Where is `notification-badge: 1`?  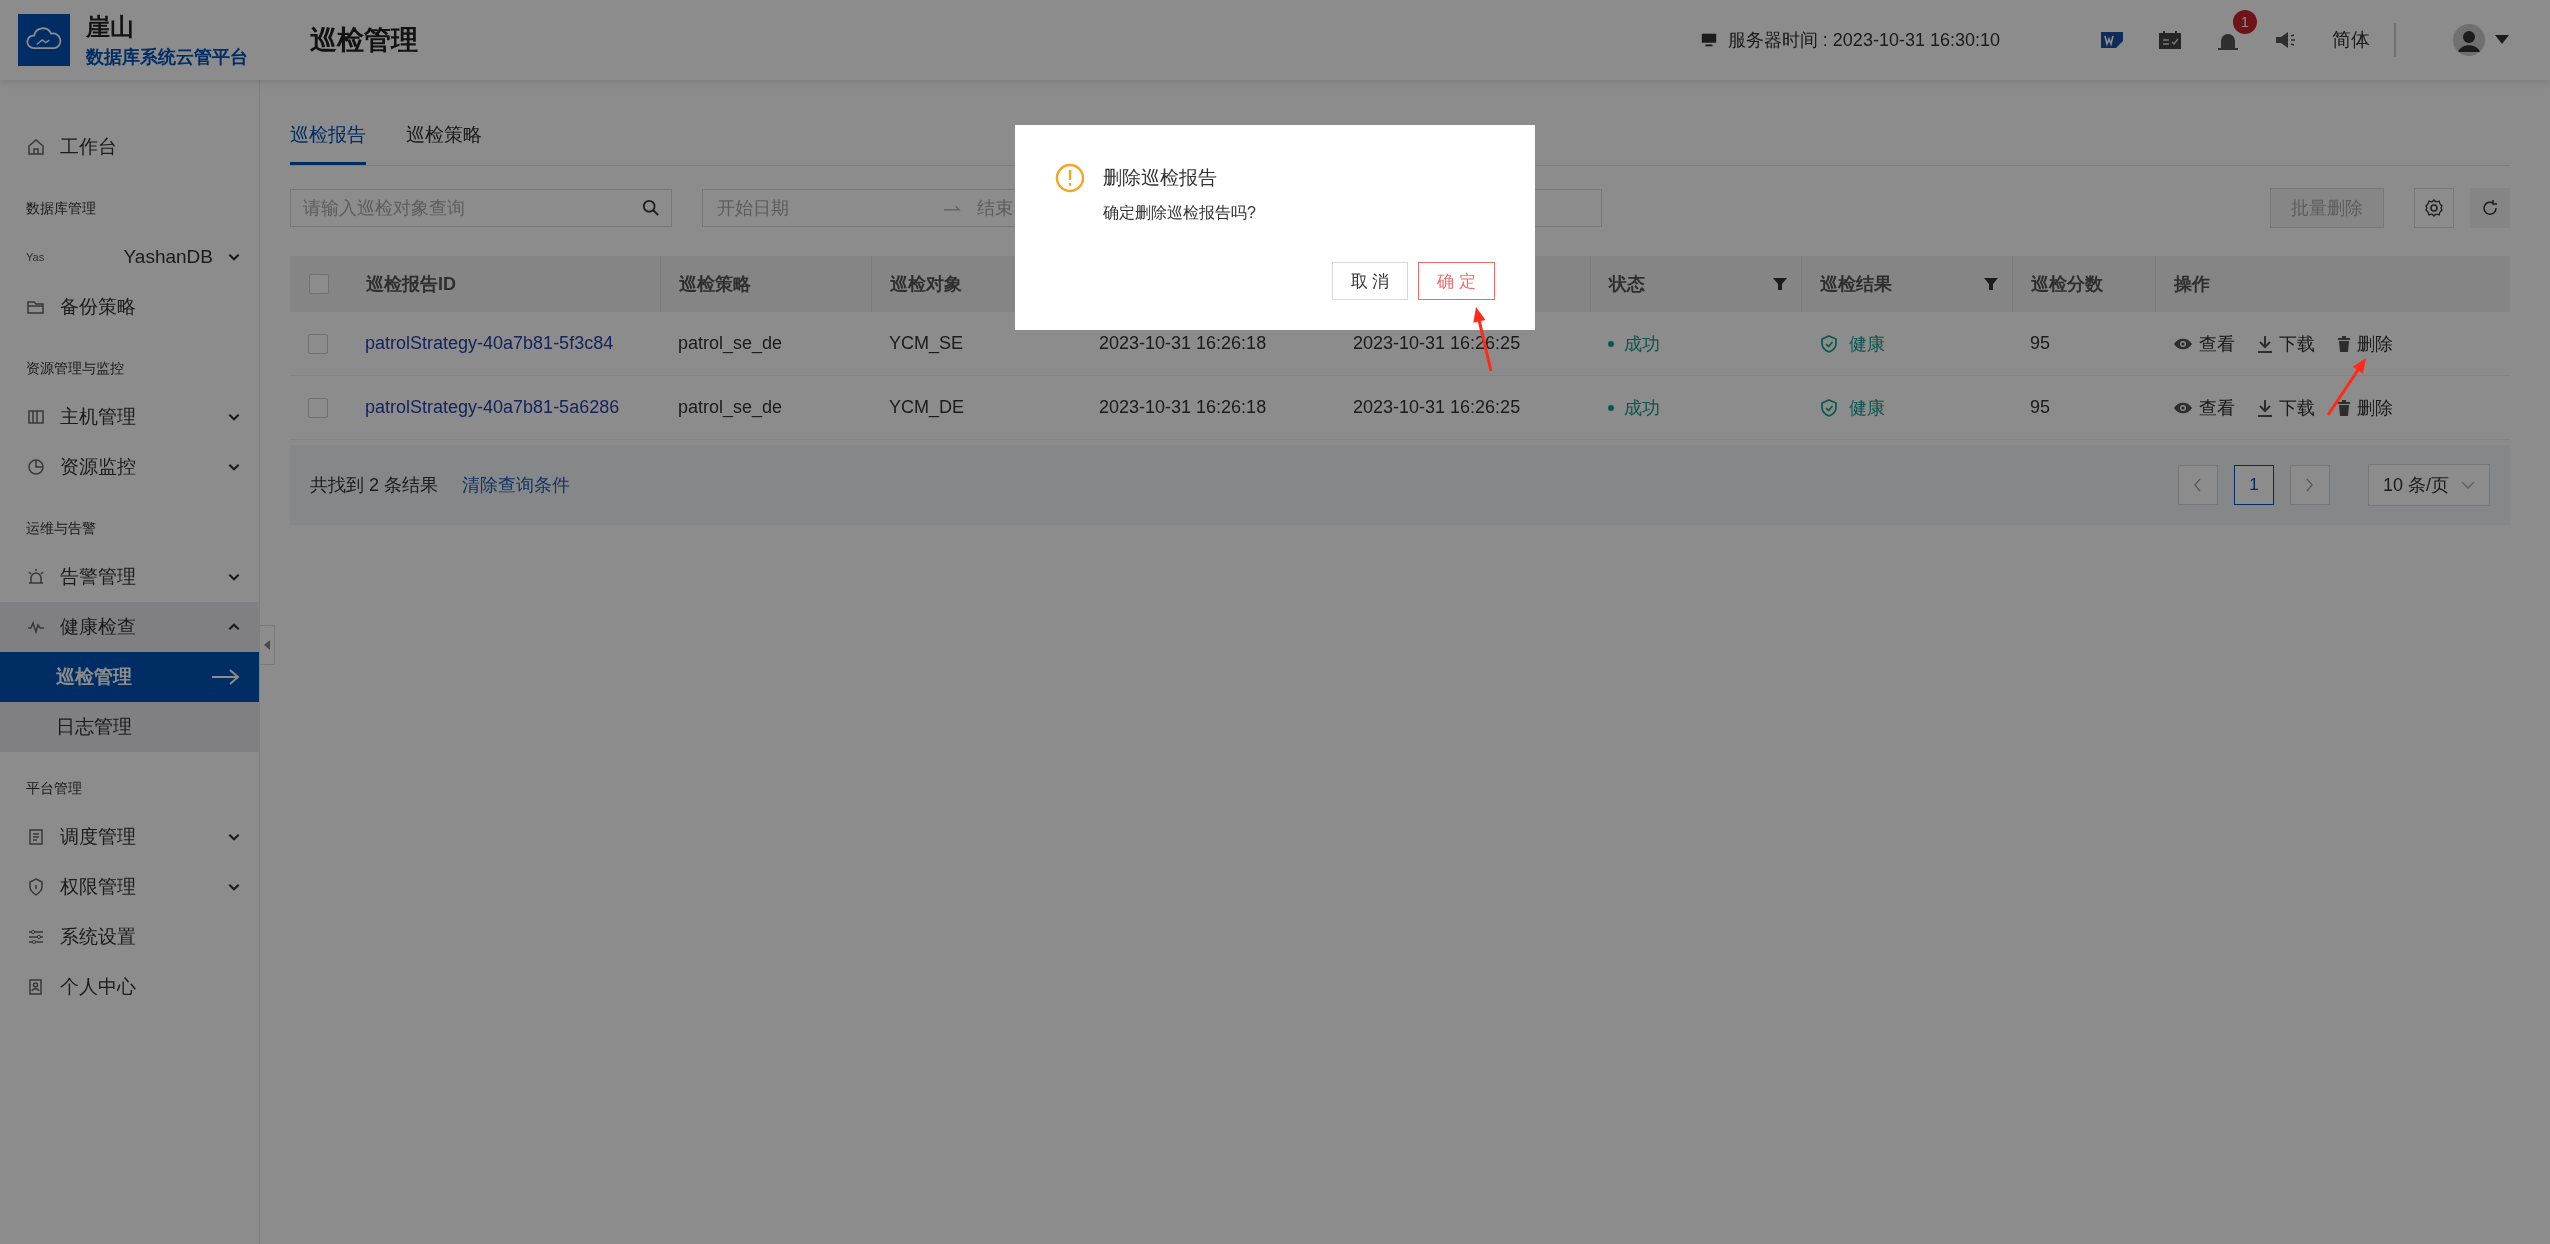 notification-badge: 1 is located at coordinates (2245, 22).